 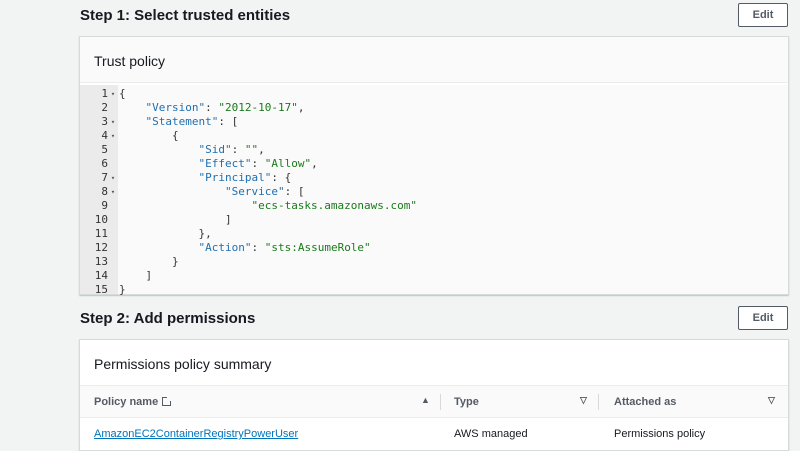 What do you see at coordinates (196, 434) in the screenshot?
I see `policy-name-link: AmazonEC2ContainerRegistryPowerUser` at bounding box center [196, 434].